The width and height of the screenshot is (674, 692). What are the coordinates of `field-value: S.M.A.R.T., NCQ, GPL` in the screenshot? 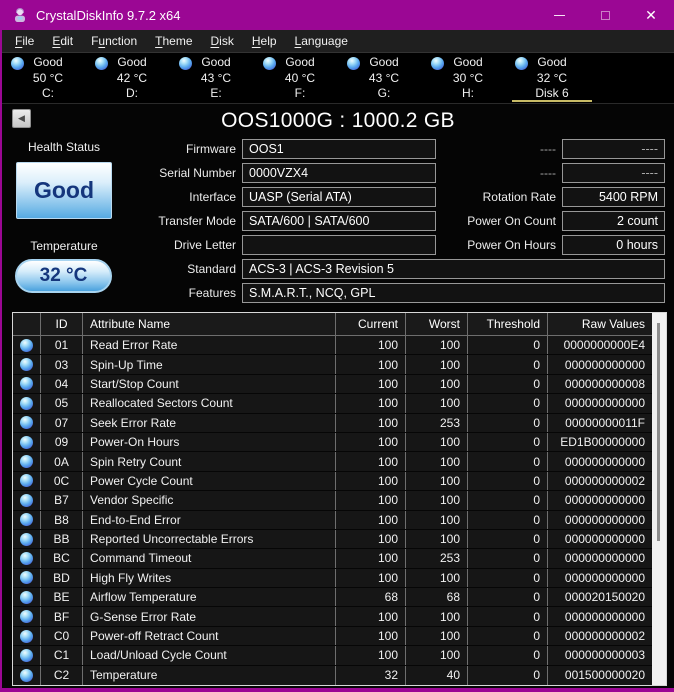 It's located at (453, 293).